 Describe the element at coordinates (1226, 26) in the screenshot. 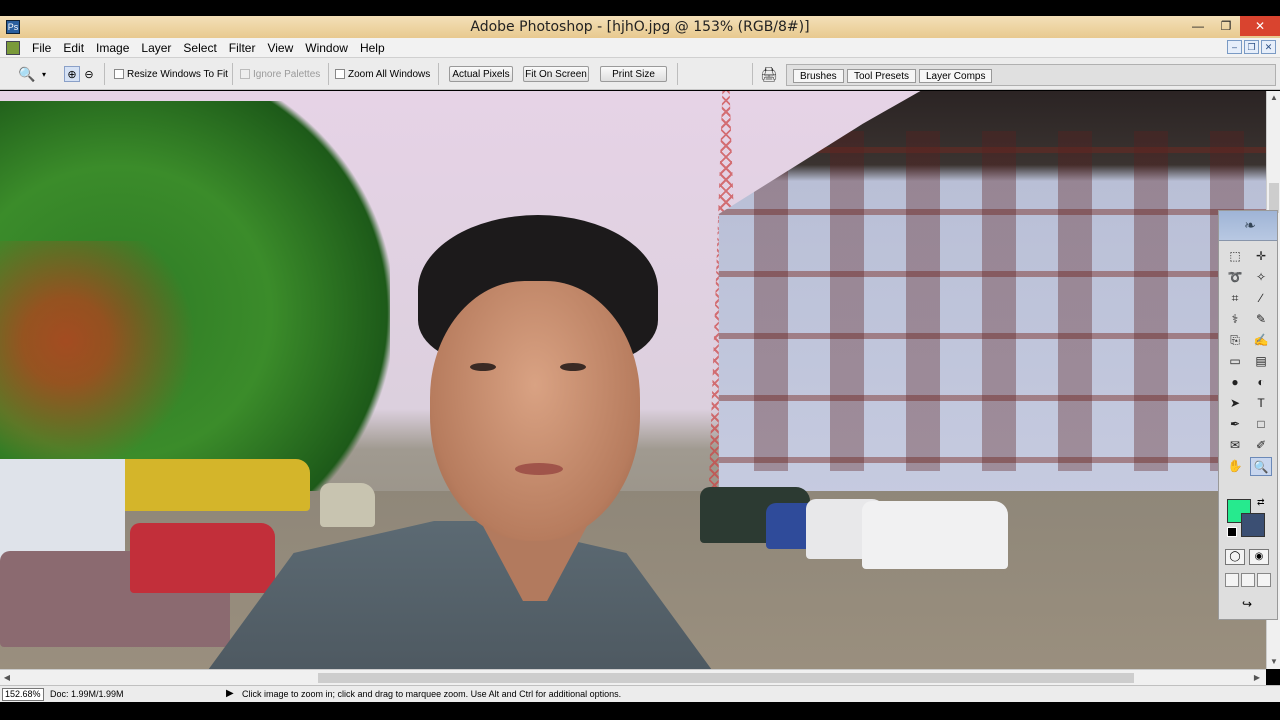

I see `maximize-button: ❐` at that location.